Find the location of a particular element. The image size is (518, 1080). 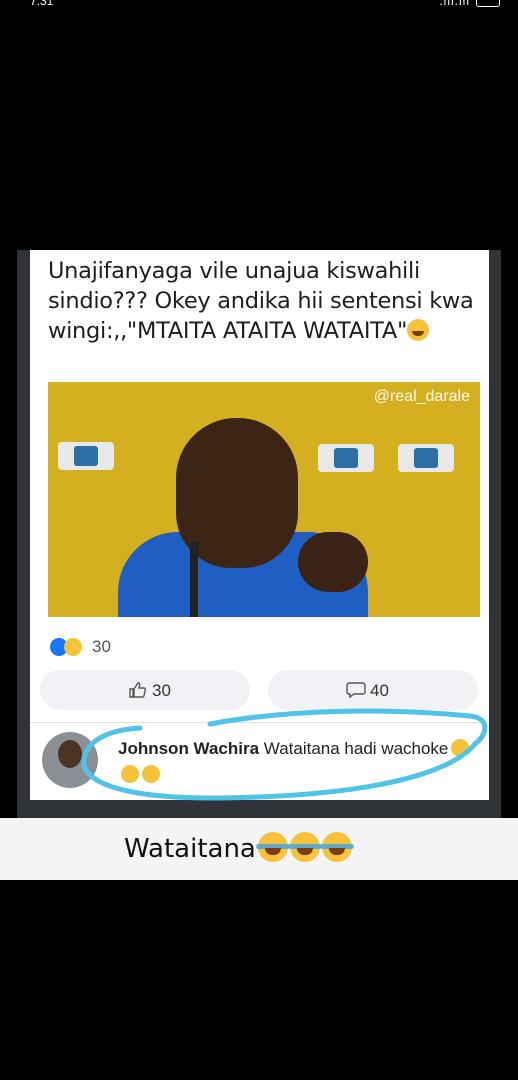

comment-author: Johnson Wachira is located at coordinates (188, 748).